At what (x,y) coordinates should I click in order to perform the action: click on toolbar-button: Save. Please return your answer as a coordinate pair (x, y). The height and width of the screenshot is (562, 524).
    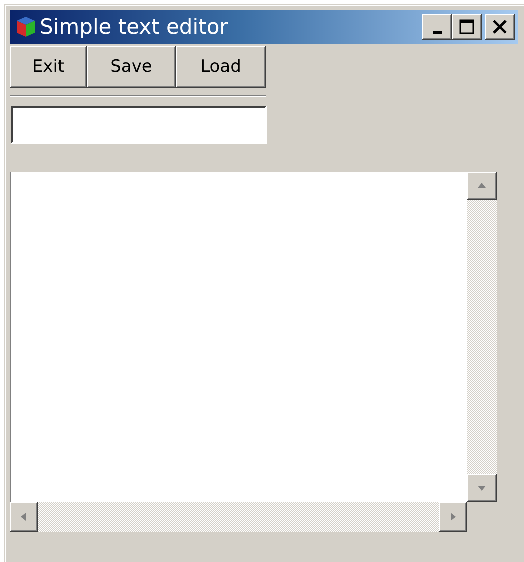
    Looking at the image, I should click on (131, 67).